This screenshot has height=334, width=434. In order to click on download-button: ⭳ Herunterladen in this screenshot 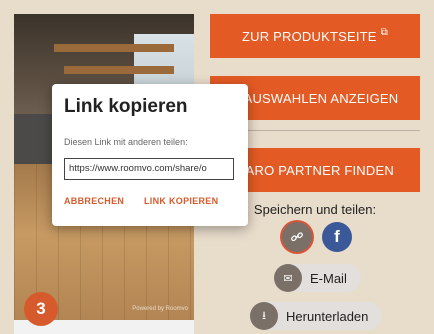, I will do `click(316, 316)`.